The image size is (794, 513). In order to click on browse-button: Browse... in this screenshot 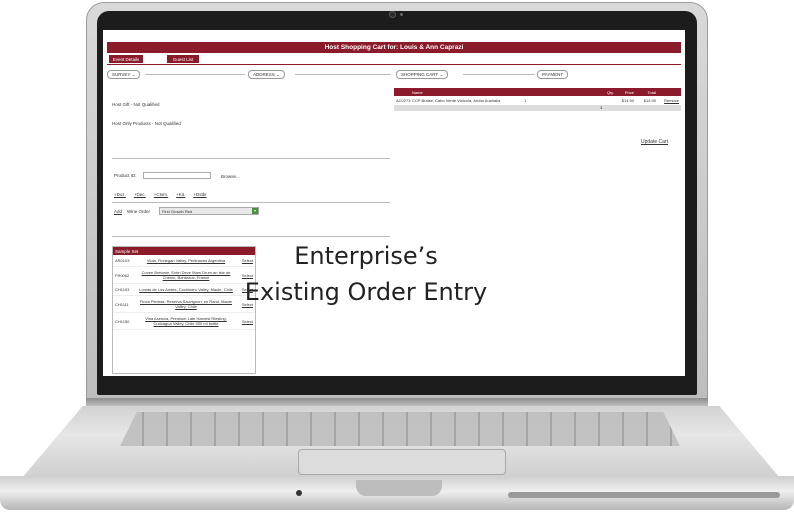, I will do `click(230, 176)`.